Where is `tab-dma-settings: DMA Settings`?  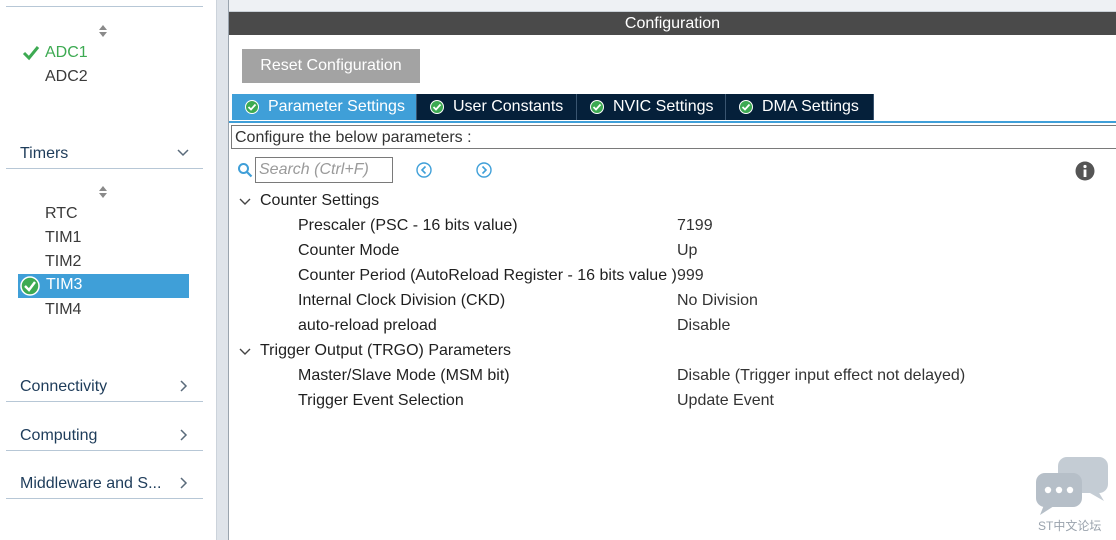 tab-dma-settings: DMA Settings is located at coordinates (800, 107).